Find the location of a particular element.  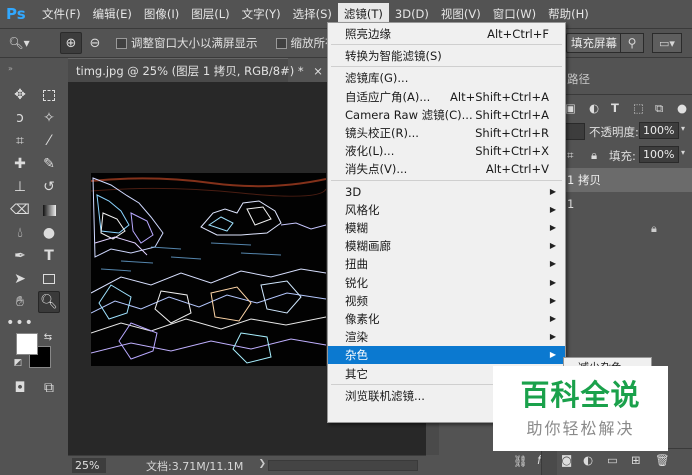

filter-smart-icon: ⧉ is located at coordinates (659, 108).